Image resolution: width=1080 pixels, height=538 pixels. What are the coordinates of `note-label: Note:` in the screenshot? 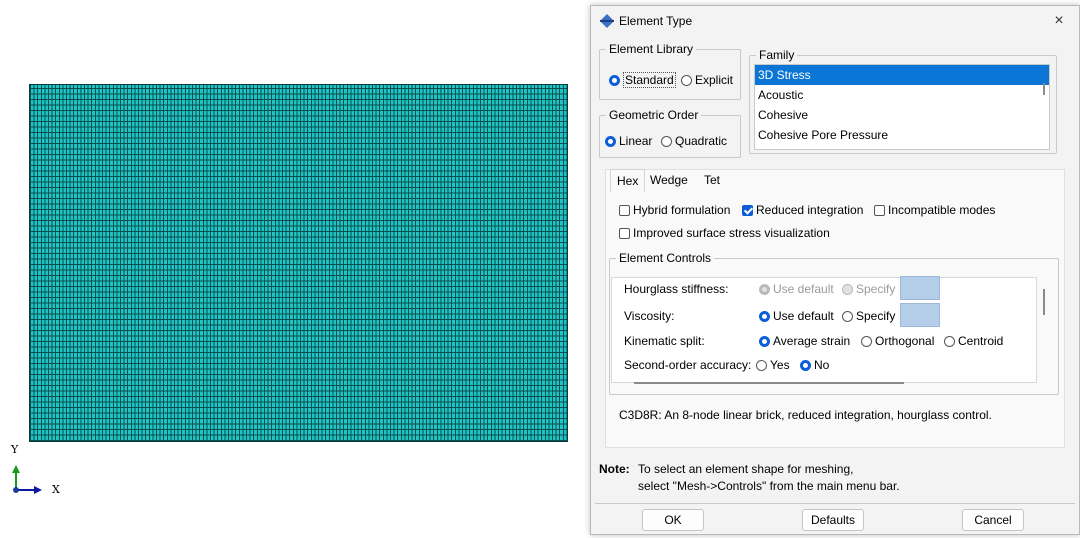 It's located at (614, 469).